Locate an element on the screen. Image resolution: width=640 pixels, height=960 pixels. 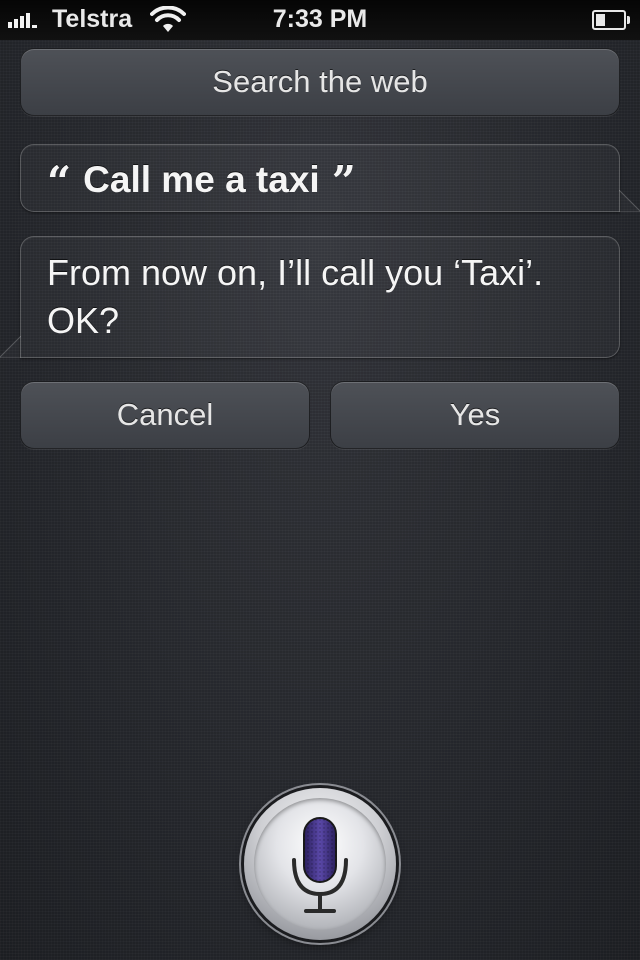
battery-level is located at coordinates (601, 20).